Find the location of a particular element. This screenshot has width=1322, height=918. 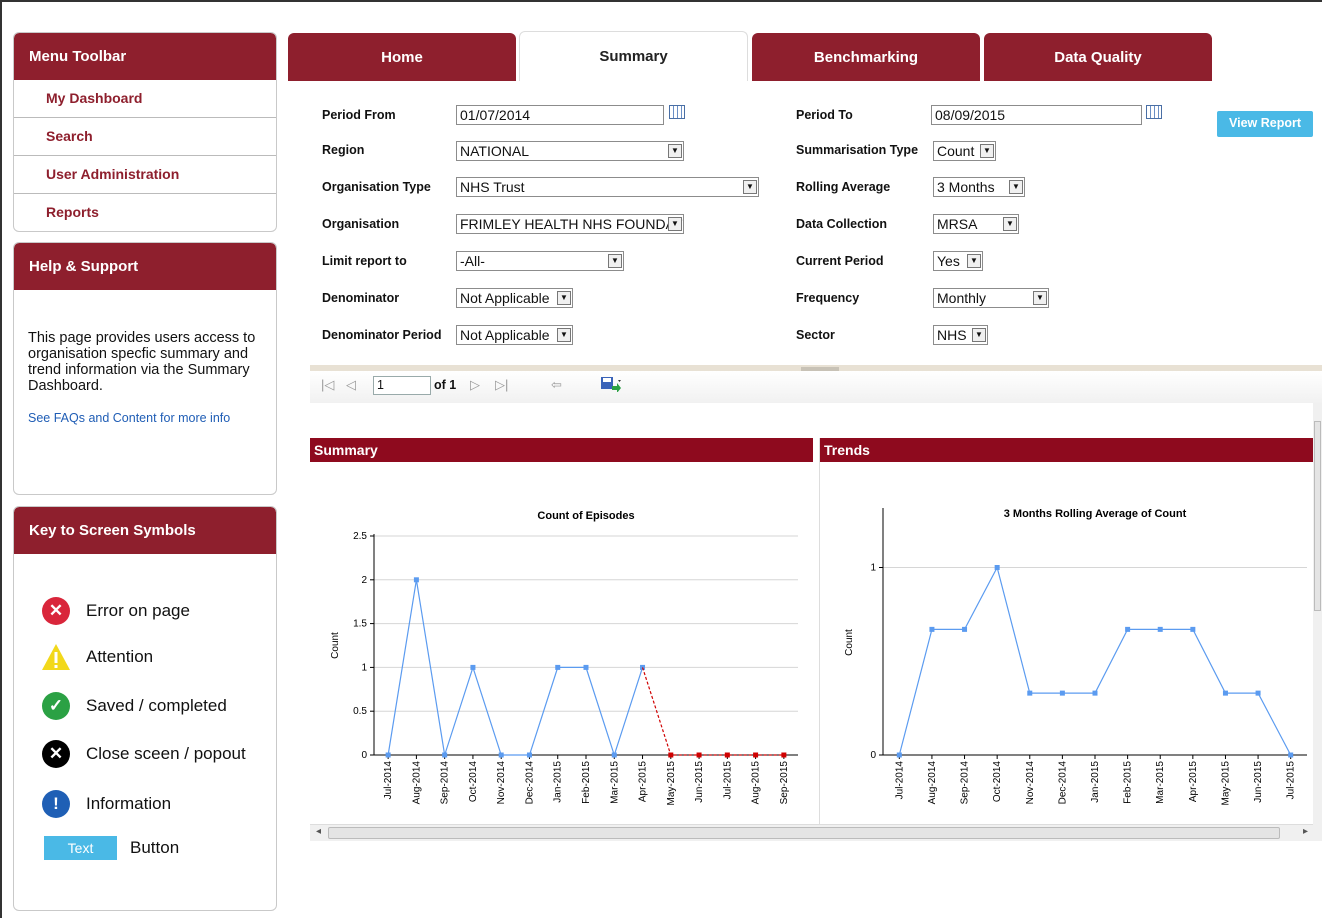

frequency-label: Frequency is located at coordinates (828, 298).